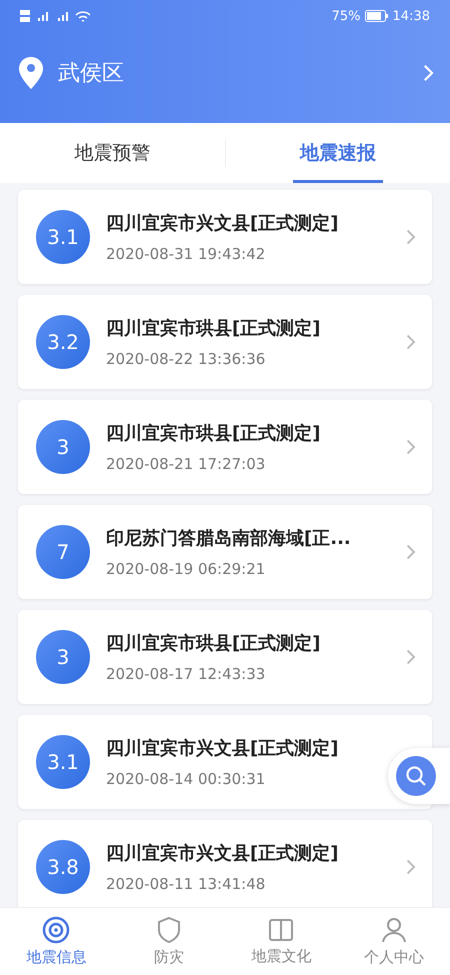 The height and width of the screenshot is (975, 450). I want to click on battery-percentage: 75%, so click(346, 16).